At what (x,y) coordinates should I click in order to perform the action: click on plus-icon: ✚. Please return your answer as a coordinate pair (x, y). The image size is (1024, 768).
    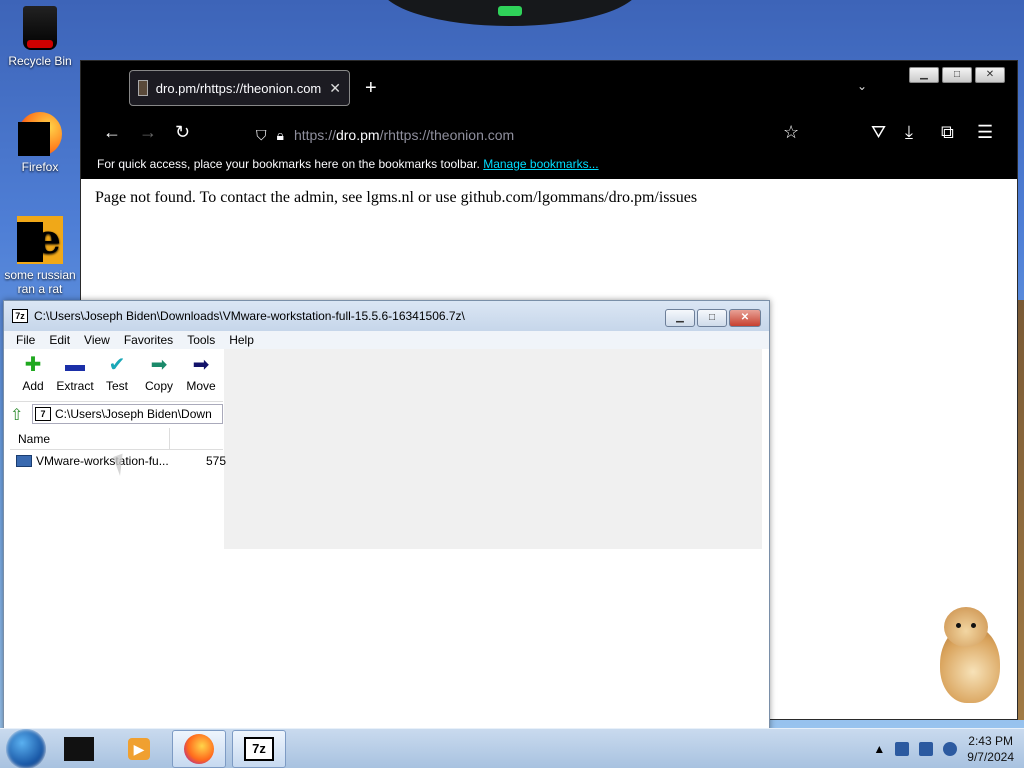
    Looking at the image, I should click on (33, 365).